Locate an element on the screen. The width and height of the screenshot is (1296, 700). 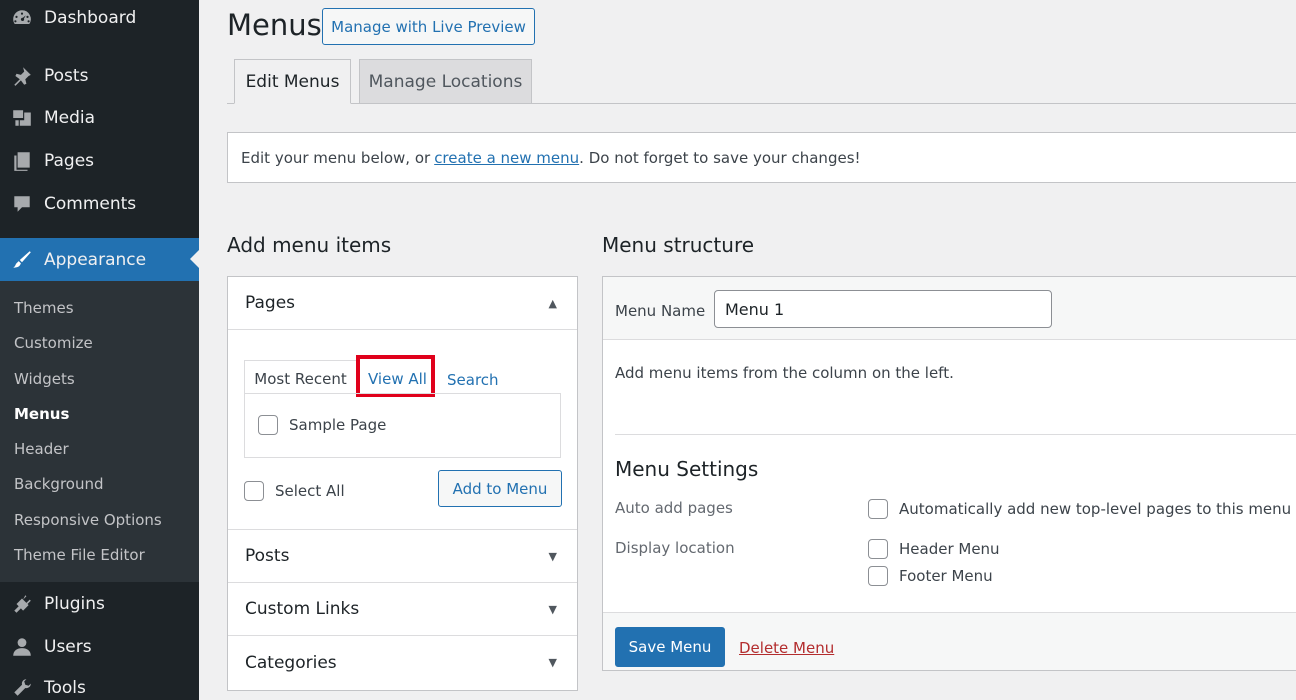
sidebar-item-label: Pages is located at coordinates (69, 161).